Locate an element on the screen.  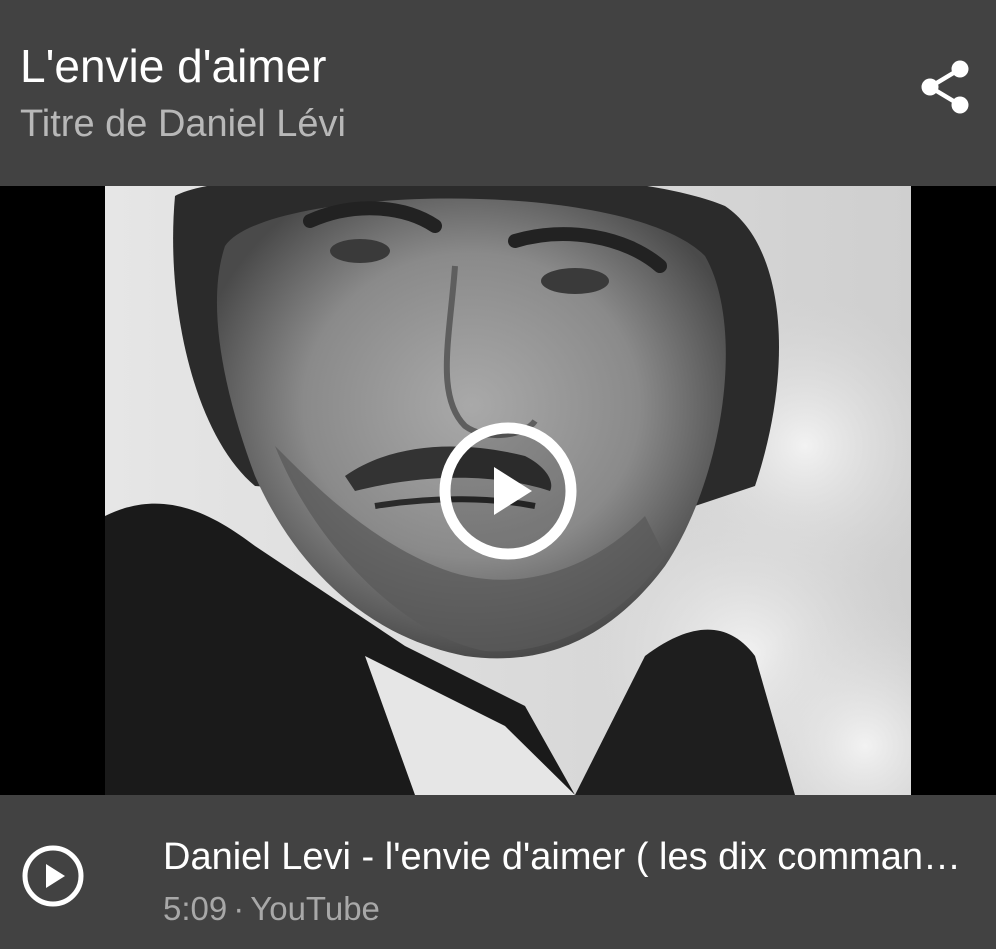
video-duration: 5:09 is located at coordinates (195, 908).